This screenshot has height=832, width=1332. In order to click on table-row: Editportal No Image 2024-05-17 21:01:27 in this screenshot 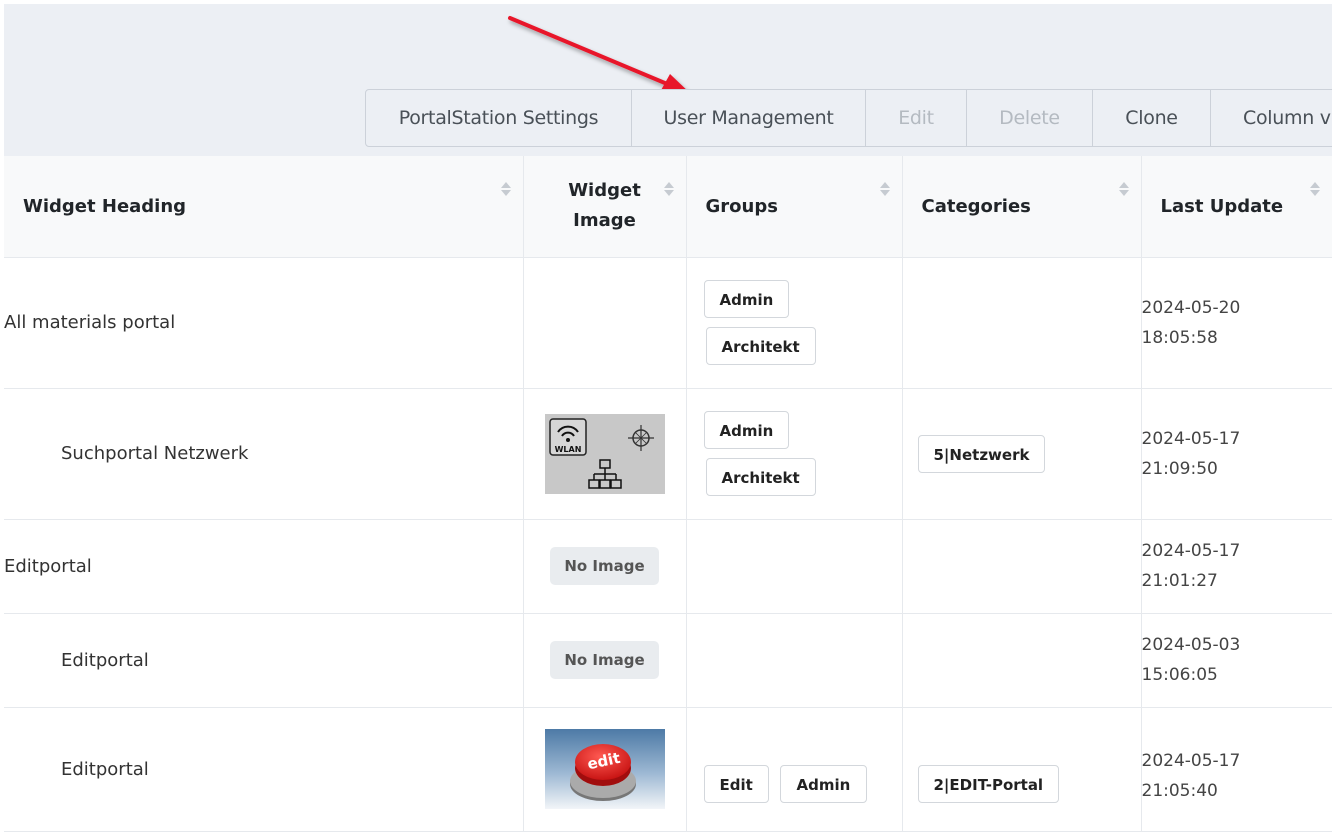, I will do `click(668, 566)`.